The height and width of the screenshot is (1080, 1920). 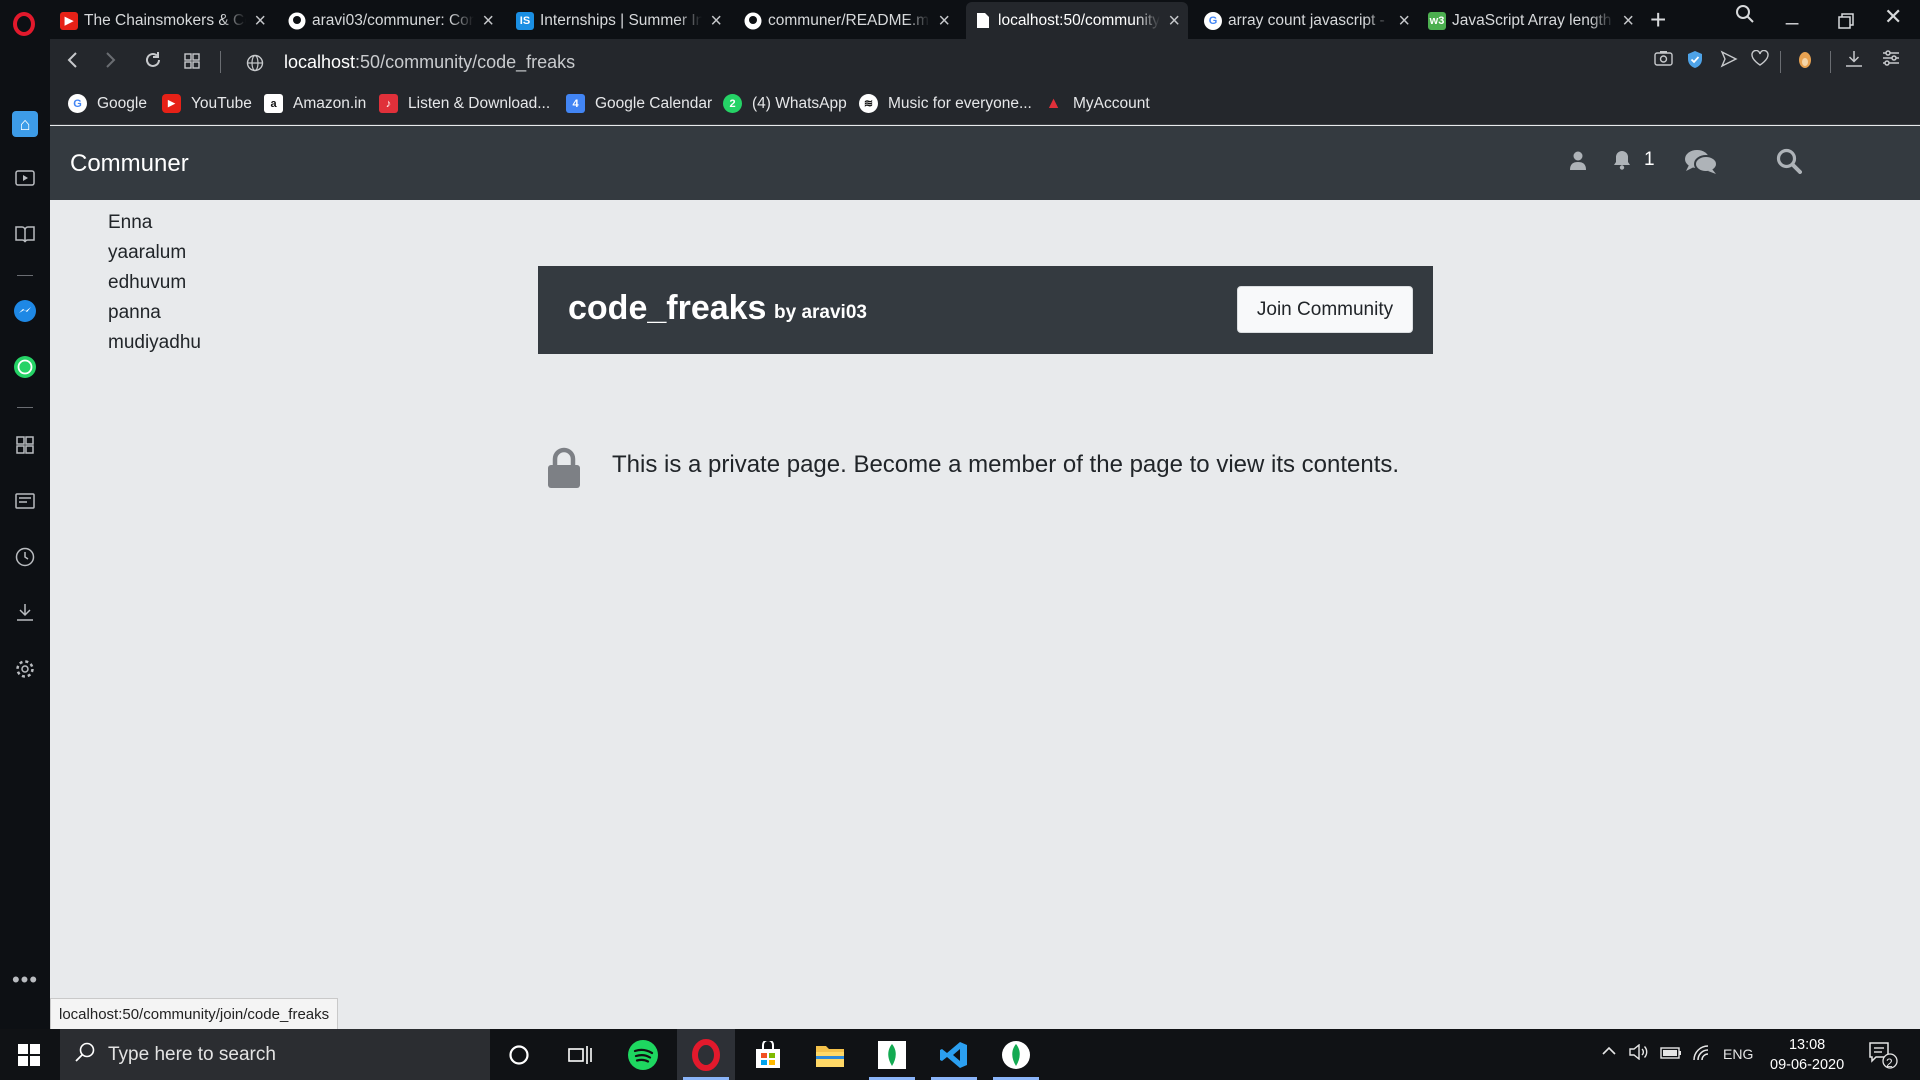 I want to click on extension-icon, so click(x=1805, y=62).